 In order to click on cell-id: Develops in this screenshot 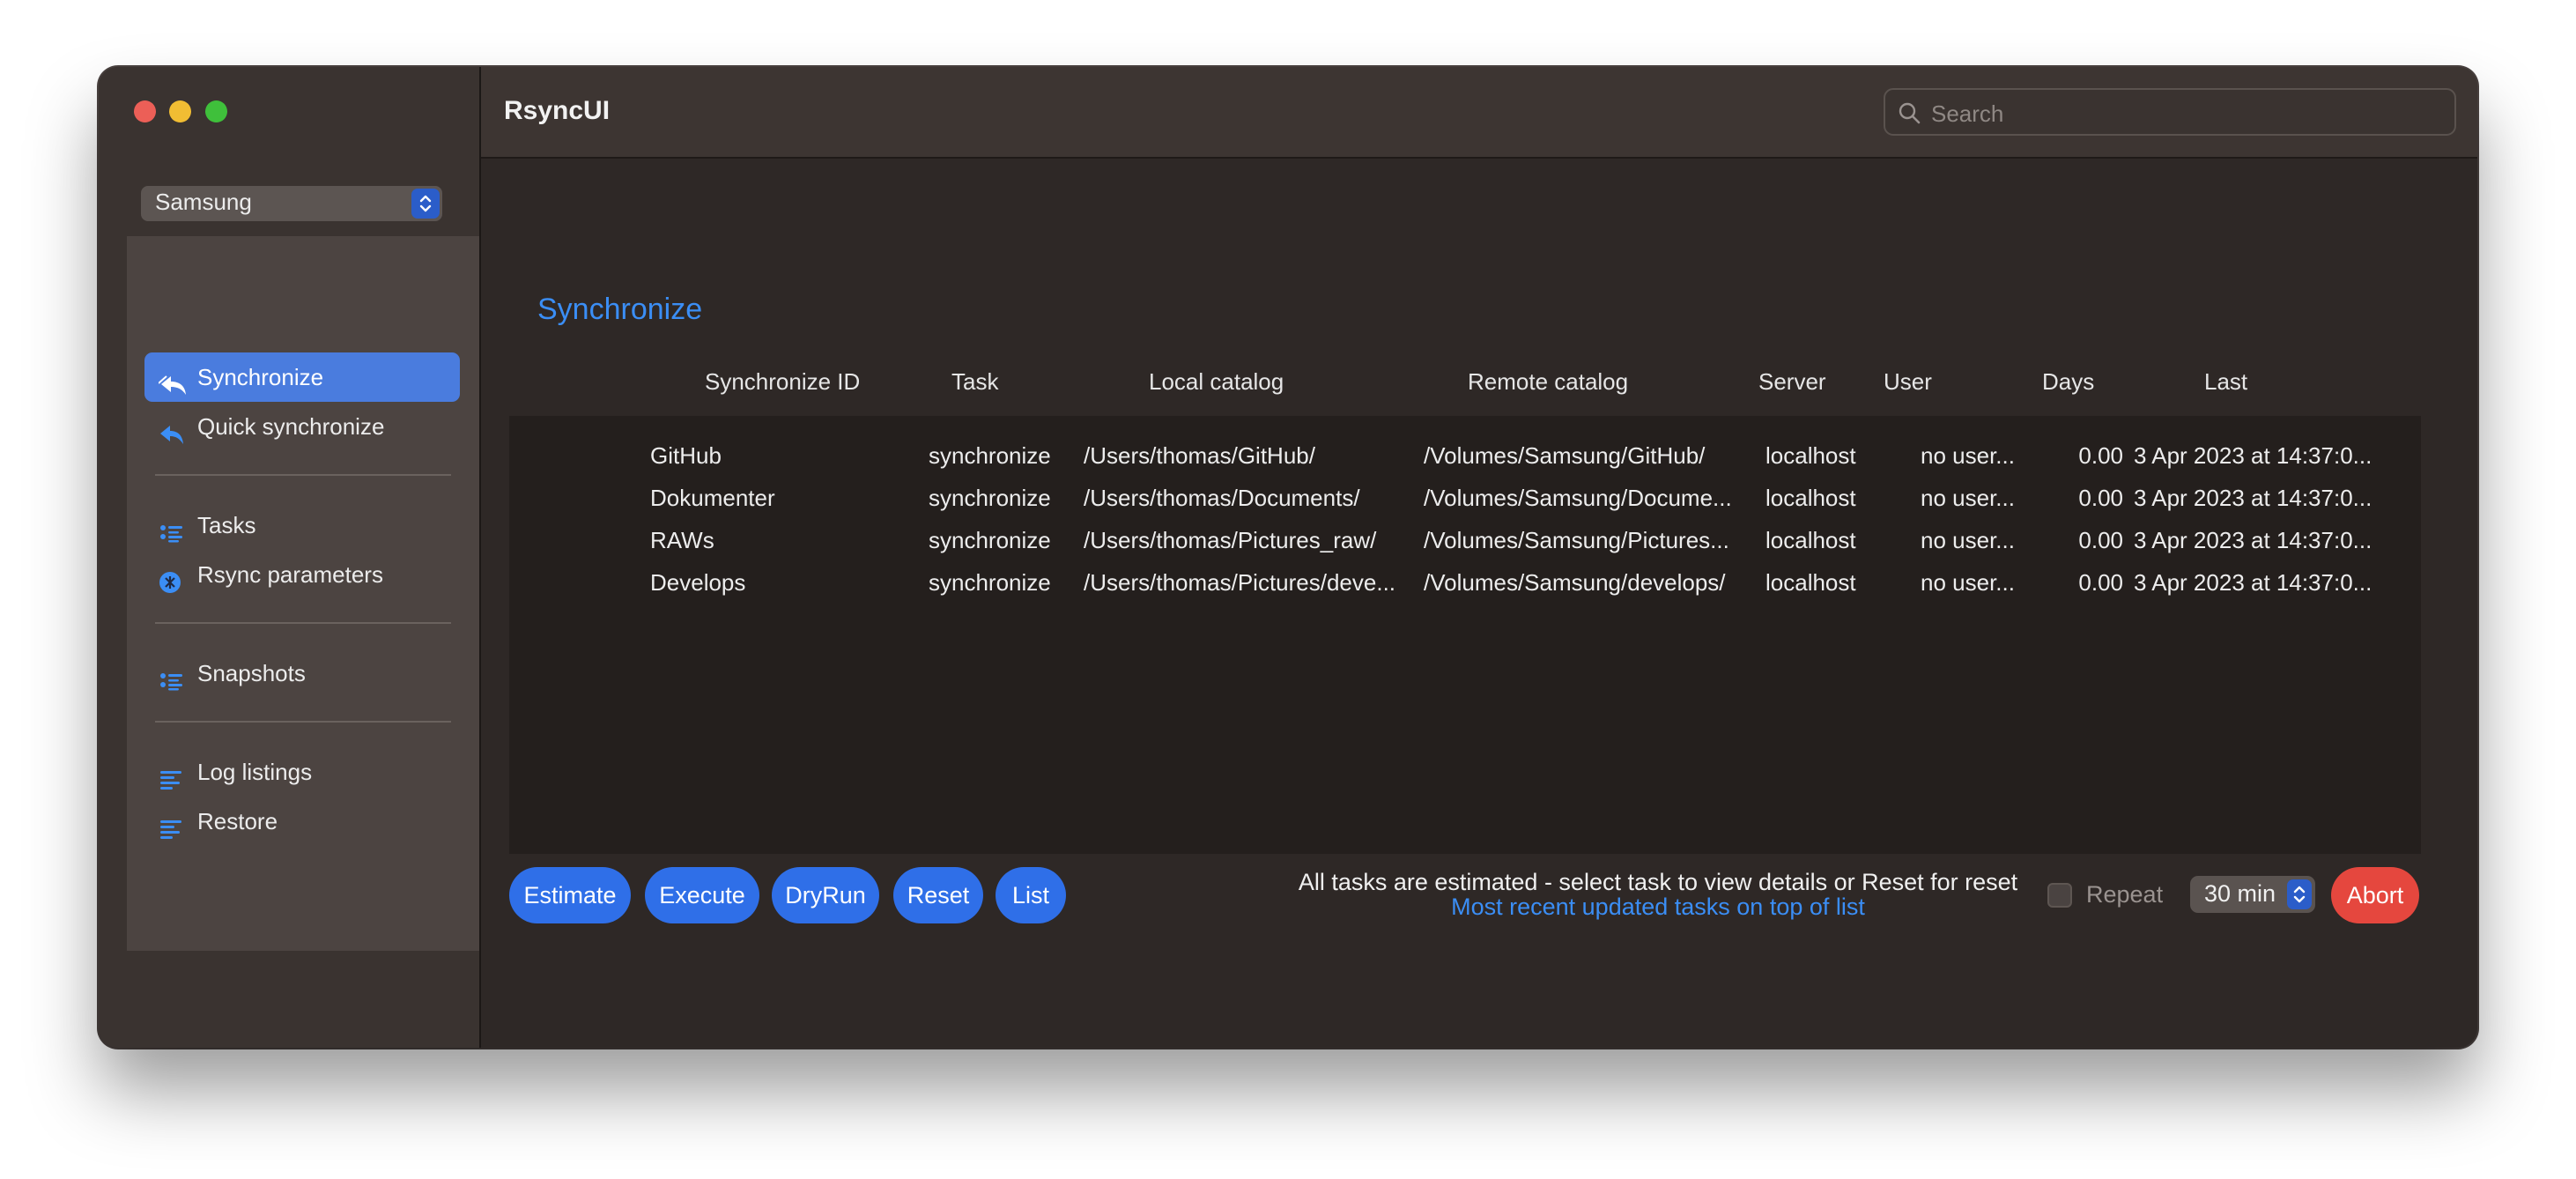, I will do `click(698, 582)`.